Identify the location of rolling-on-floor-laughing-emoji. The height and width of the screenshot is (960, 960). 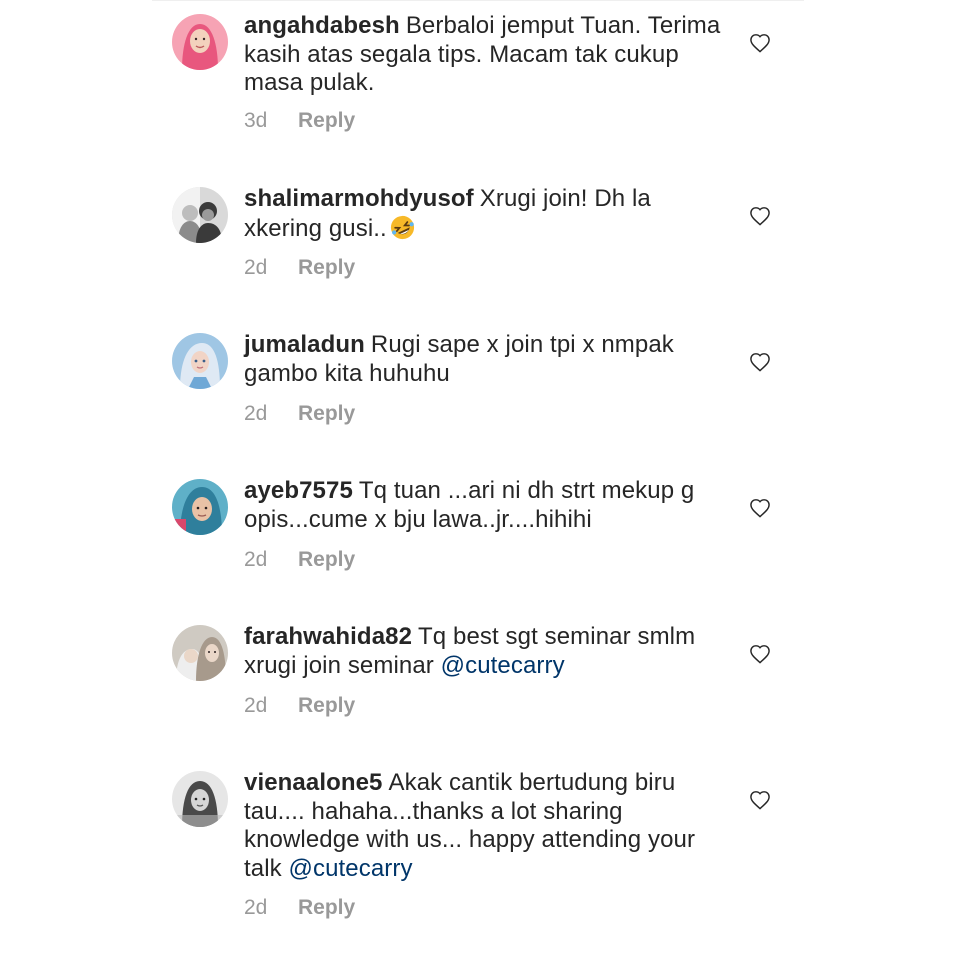
(402, 227).